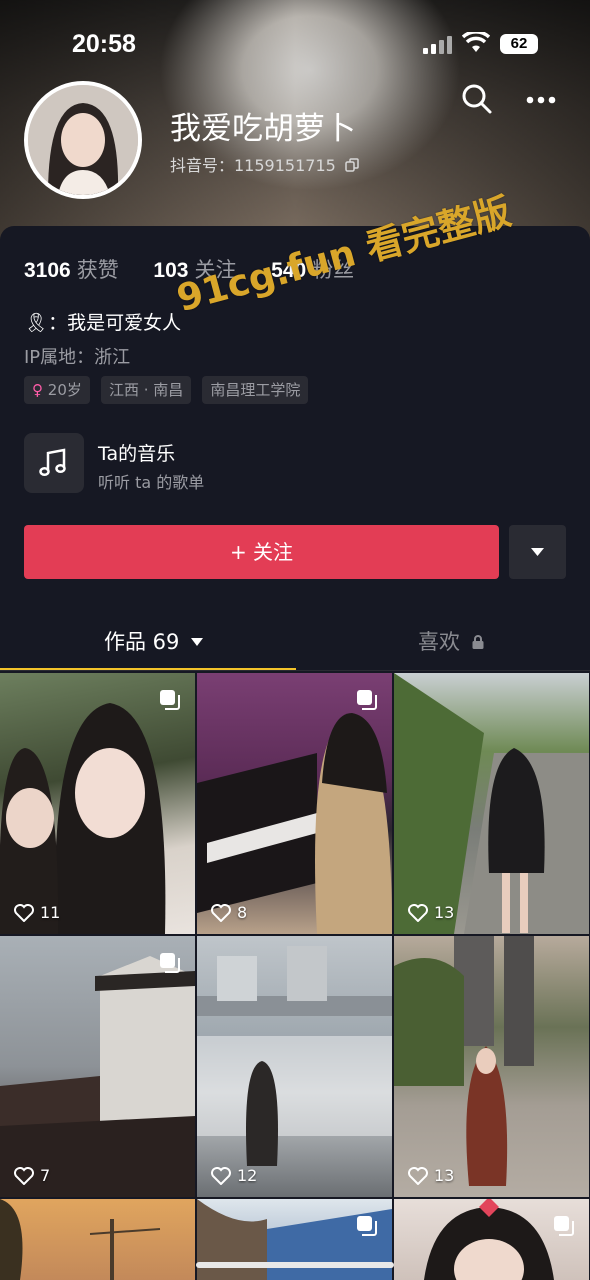  I want to click on signal-icon, so click(437, 45).